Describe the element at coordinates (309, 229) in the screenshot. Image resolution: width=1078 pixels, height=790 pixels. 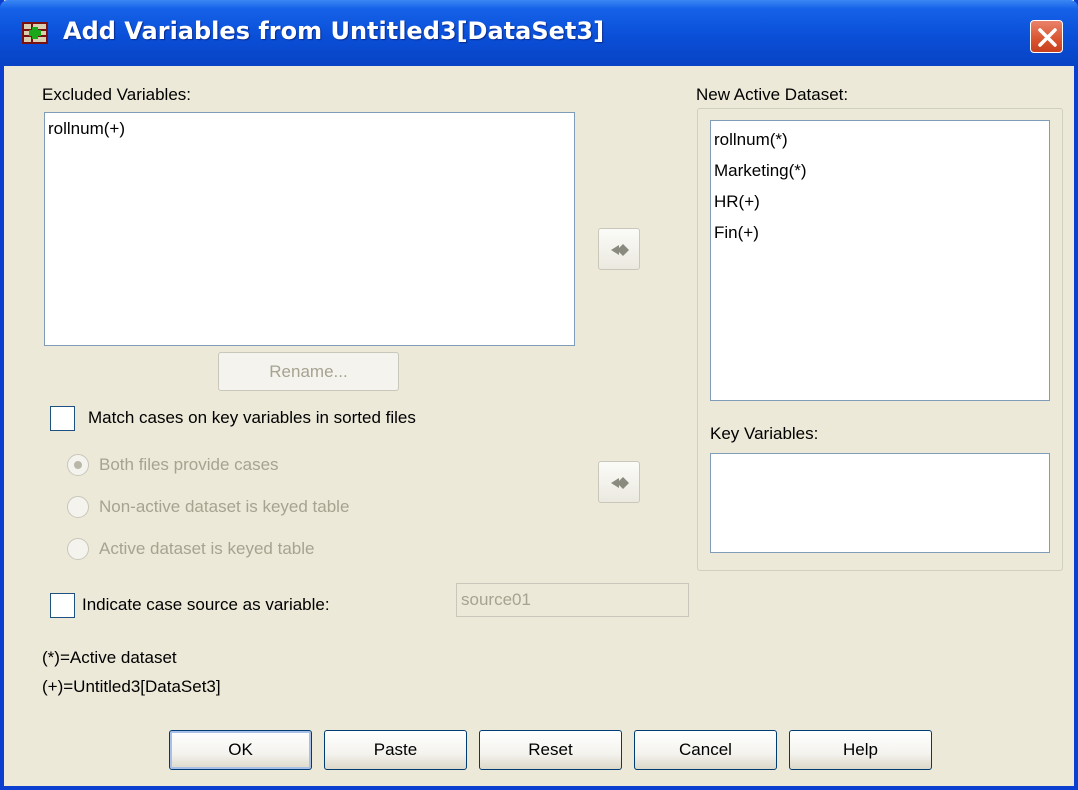
I see `excluded-variables-list: rollnum(+)` at that location.